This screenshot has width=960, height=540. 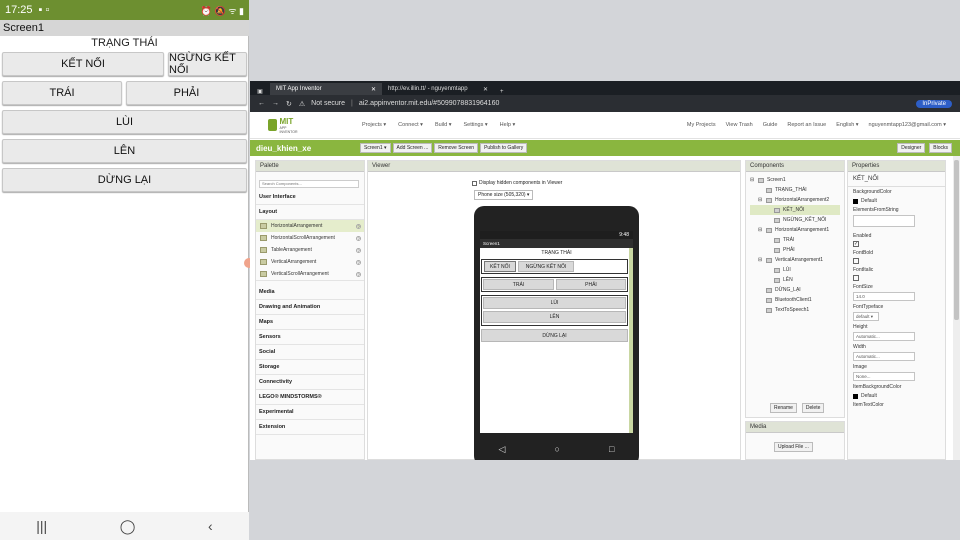 I want to click on designer-button: Designer, so click(x=911, y=148).